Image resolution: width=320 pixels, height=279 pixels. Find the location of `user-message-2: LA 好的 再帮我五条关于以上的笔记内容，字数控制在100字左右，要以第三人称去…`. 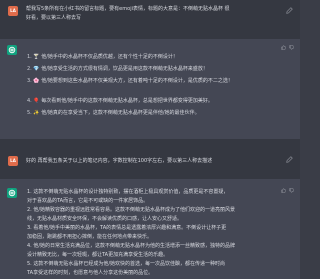

user-message-2: LA 好的 再帮我五条关于以上的笔记内容，字数控制在100字左右，要以第三人称去… is located at coordinates (150, 159).